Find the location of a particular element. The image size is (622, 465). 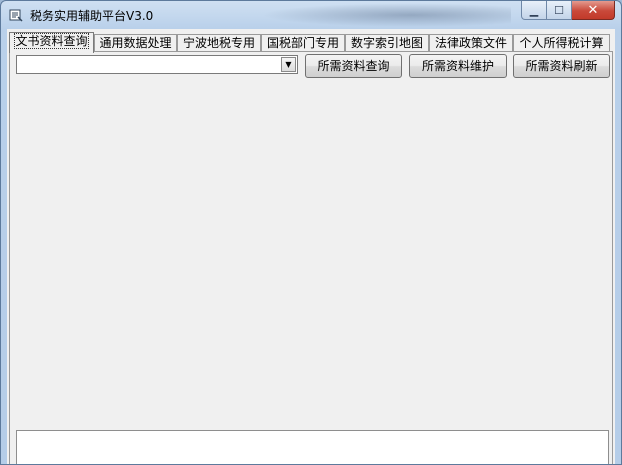

tab-law-policy: 法律政策文件 is located at coordinates (471, 43).